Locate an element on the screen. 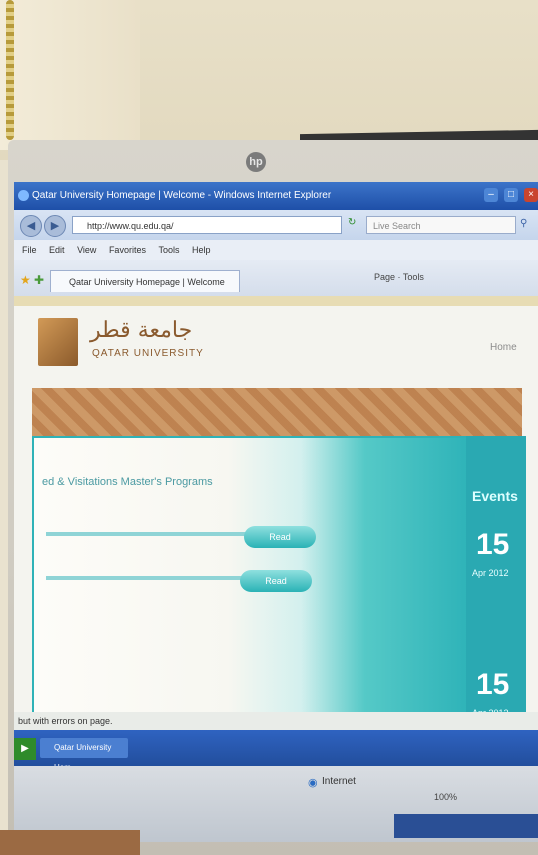 Image resolution: width=538 pixels, height=855 pixels. address-bar: http://www.qu.edu.qa/ is located at coordinates (207, 225).